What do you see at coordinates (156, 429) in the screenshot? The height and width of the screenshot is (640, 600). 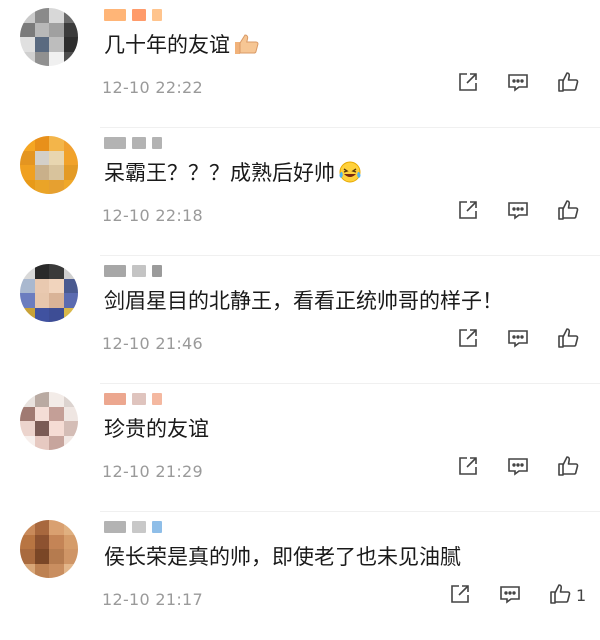 I see `comment-text-content: 珍贵的友谊` at bounding box center [156, 429].